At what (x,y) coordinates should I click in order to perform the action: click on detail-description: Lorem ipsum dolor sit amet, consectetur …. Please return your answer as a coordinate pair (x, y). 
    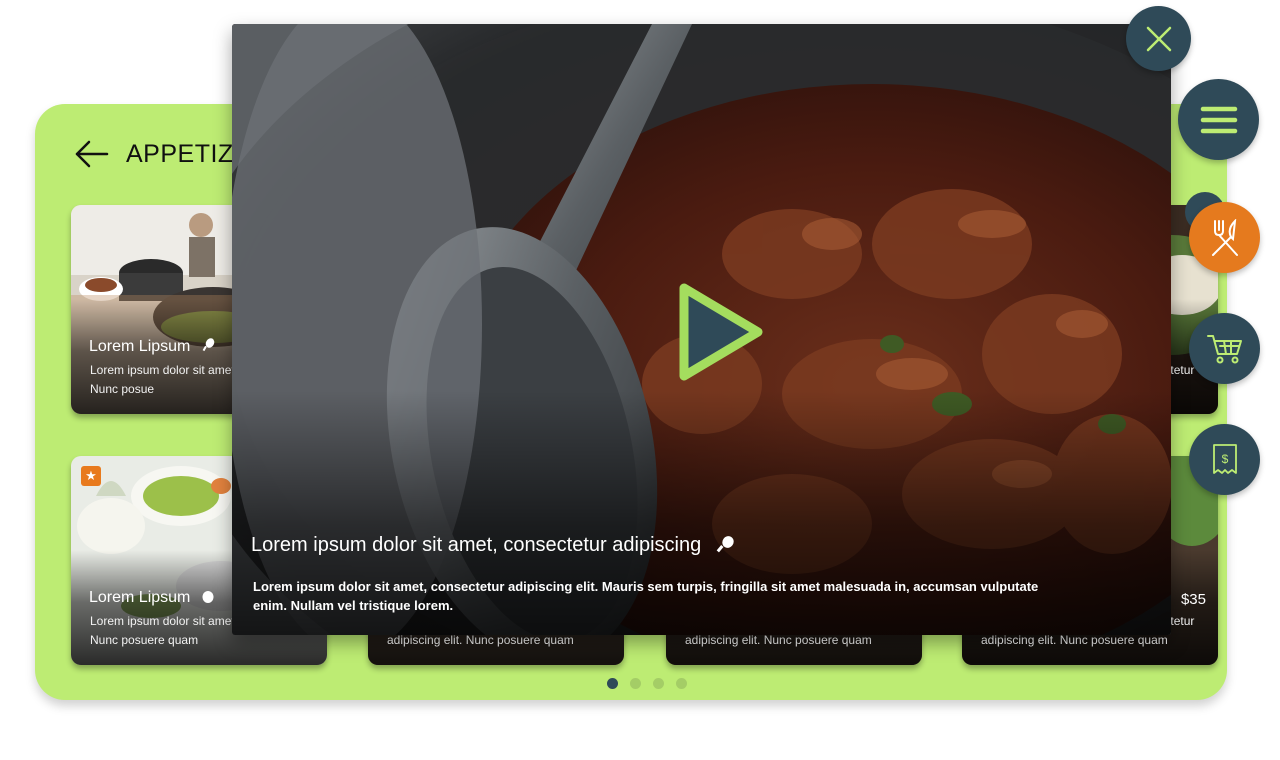
    Looking at the image, I should click on (646, 596).